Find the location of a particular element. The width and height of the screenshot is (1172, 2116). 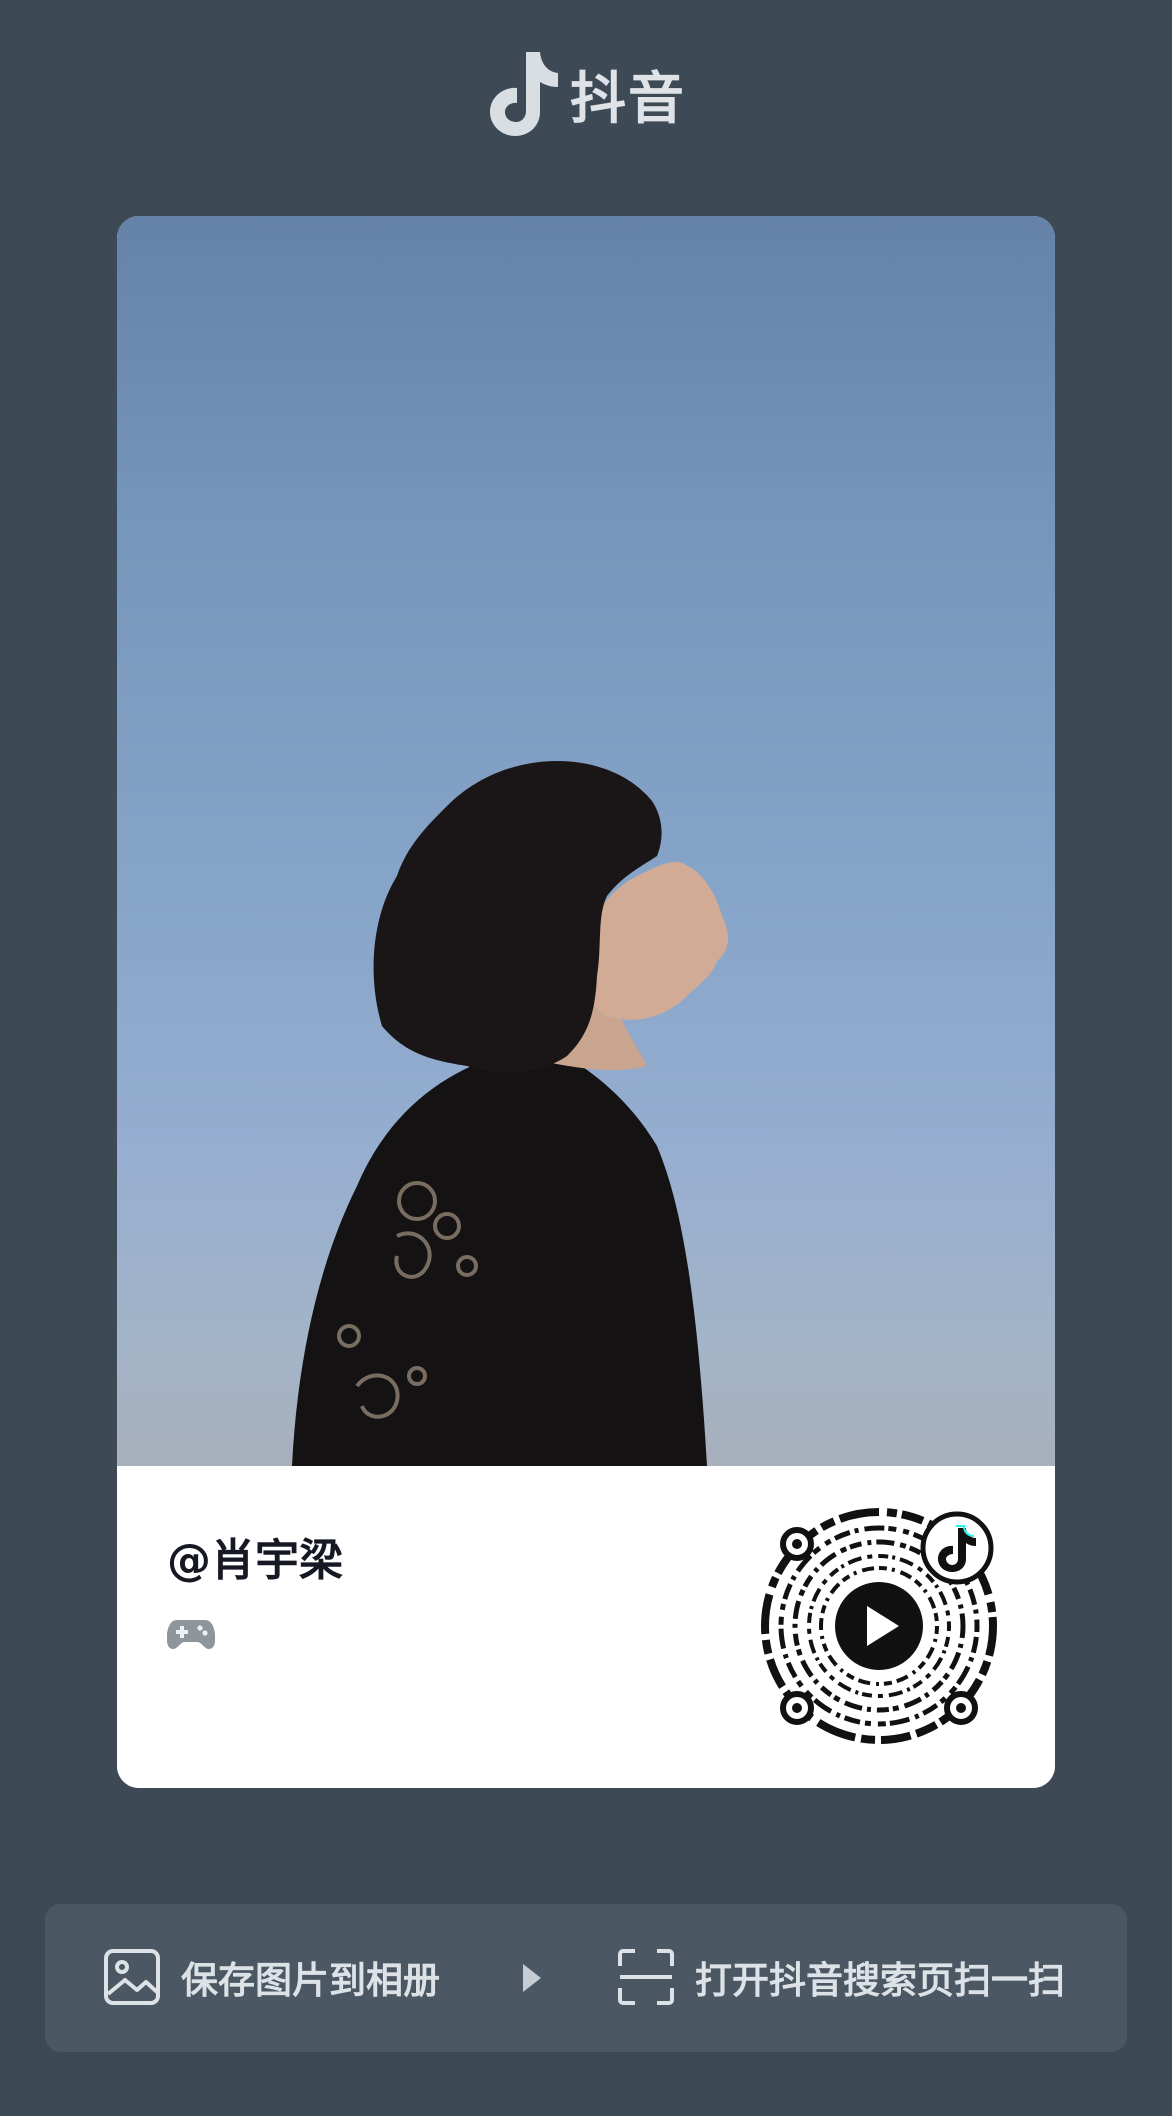

open-douyin-scan-label: 打开抖音搜索页扫一扫 is located at coordinates (880, 1980).